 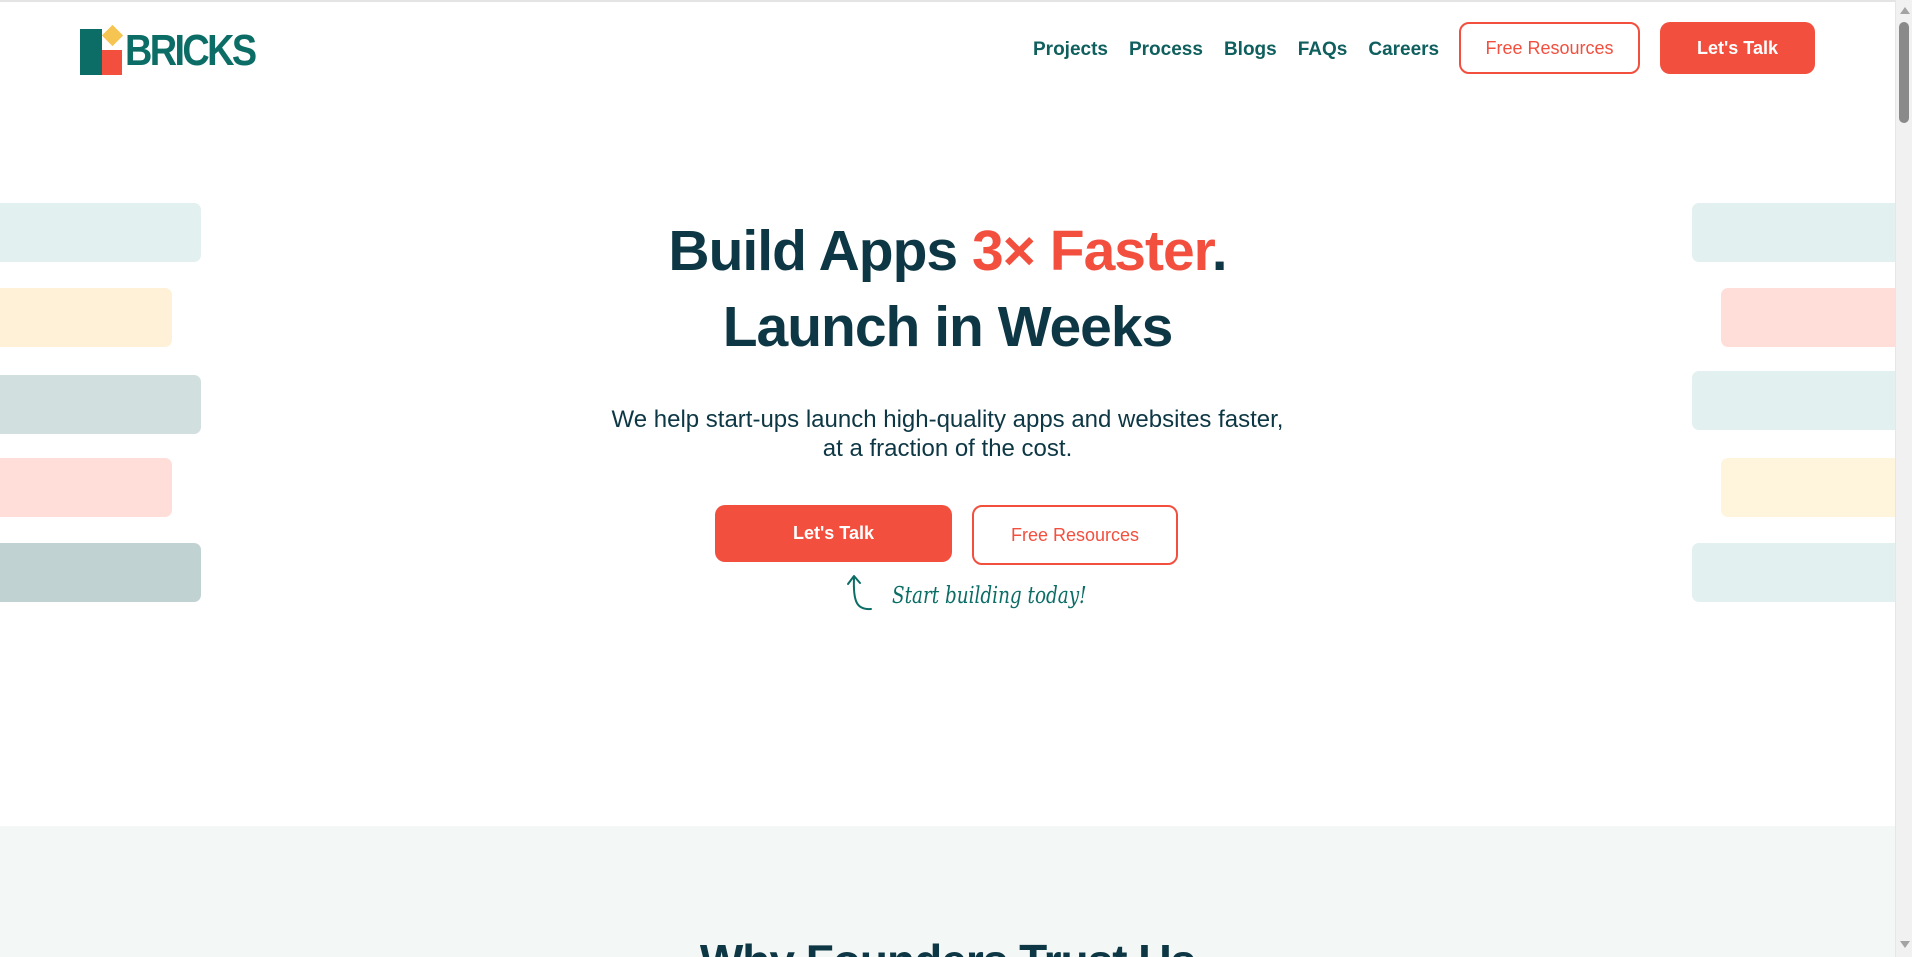 I want to click on header-lets-talk-button: Let's Talk, so click(x=1737, y=48).